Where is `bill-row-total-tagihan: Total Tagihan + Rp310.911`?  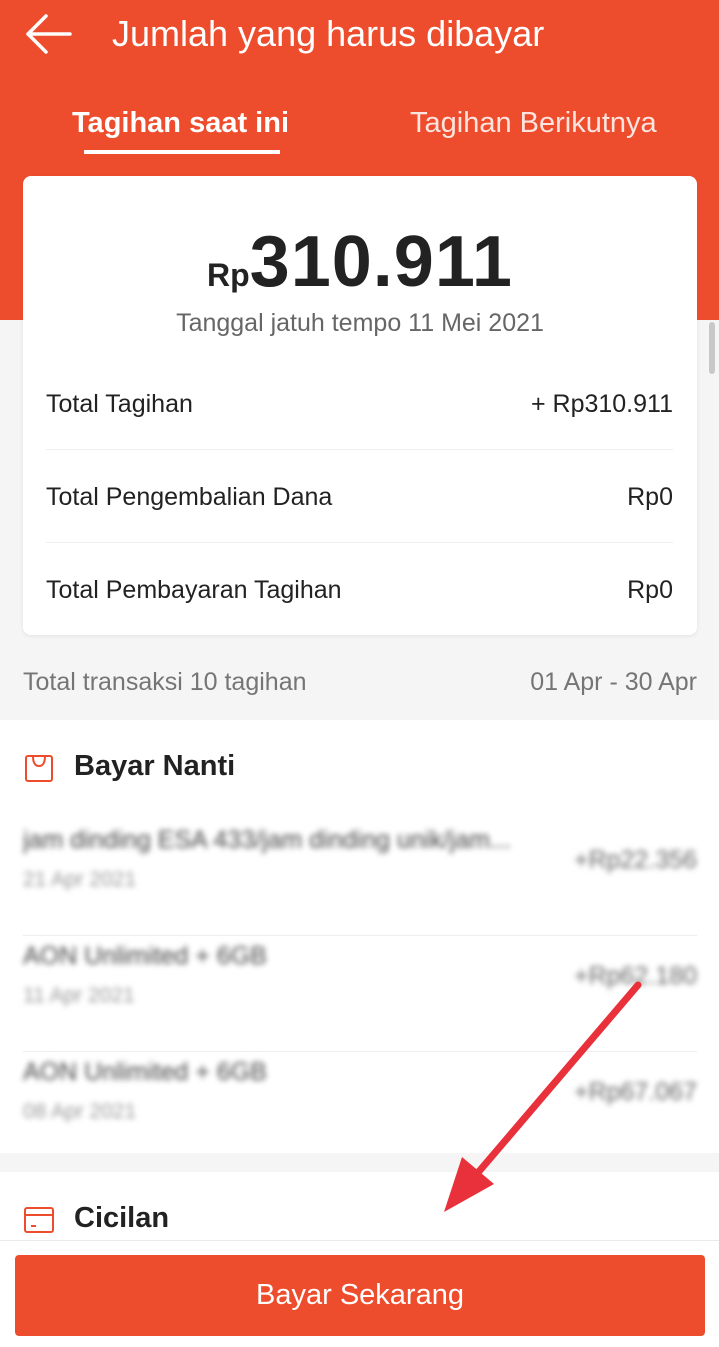 bill-row-total-tagihan: Total Tagihan + Rp310.911 is located at coordinates (359, 404).